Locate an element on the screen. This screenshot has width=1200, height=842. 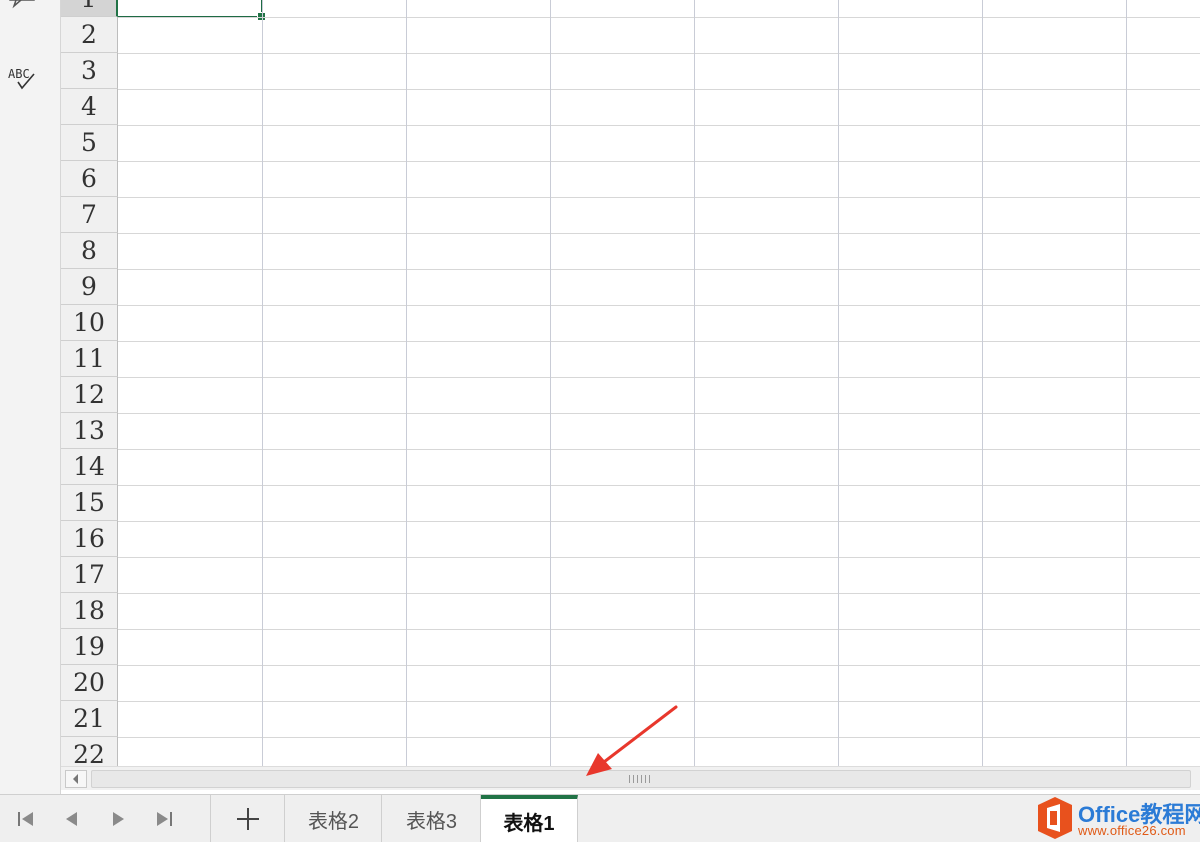
first-sheet-icon is located at coordinates (25, 819).